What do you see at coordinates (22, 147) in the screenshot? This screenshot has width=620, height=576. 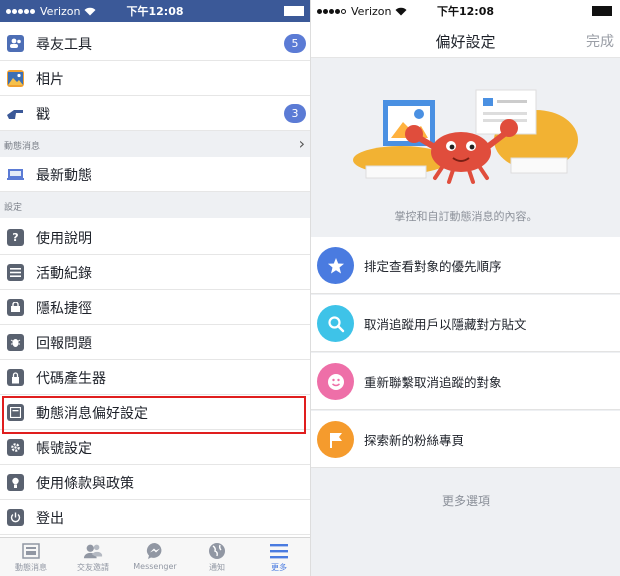 I see `section-header-label: 動態消息` at bounding box center [22, 147].